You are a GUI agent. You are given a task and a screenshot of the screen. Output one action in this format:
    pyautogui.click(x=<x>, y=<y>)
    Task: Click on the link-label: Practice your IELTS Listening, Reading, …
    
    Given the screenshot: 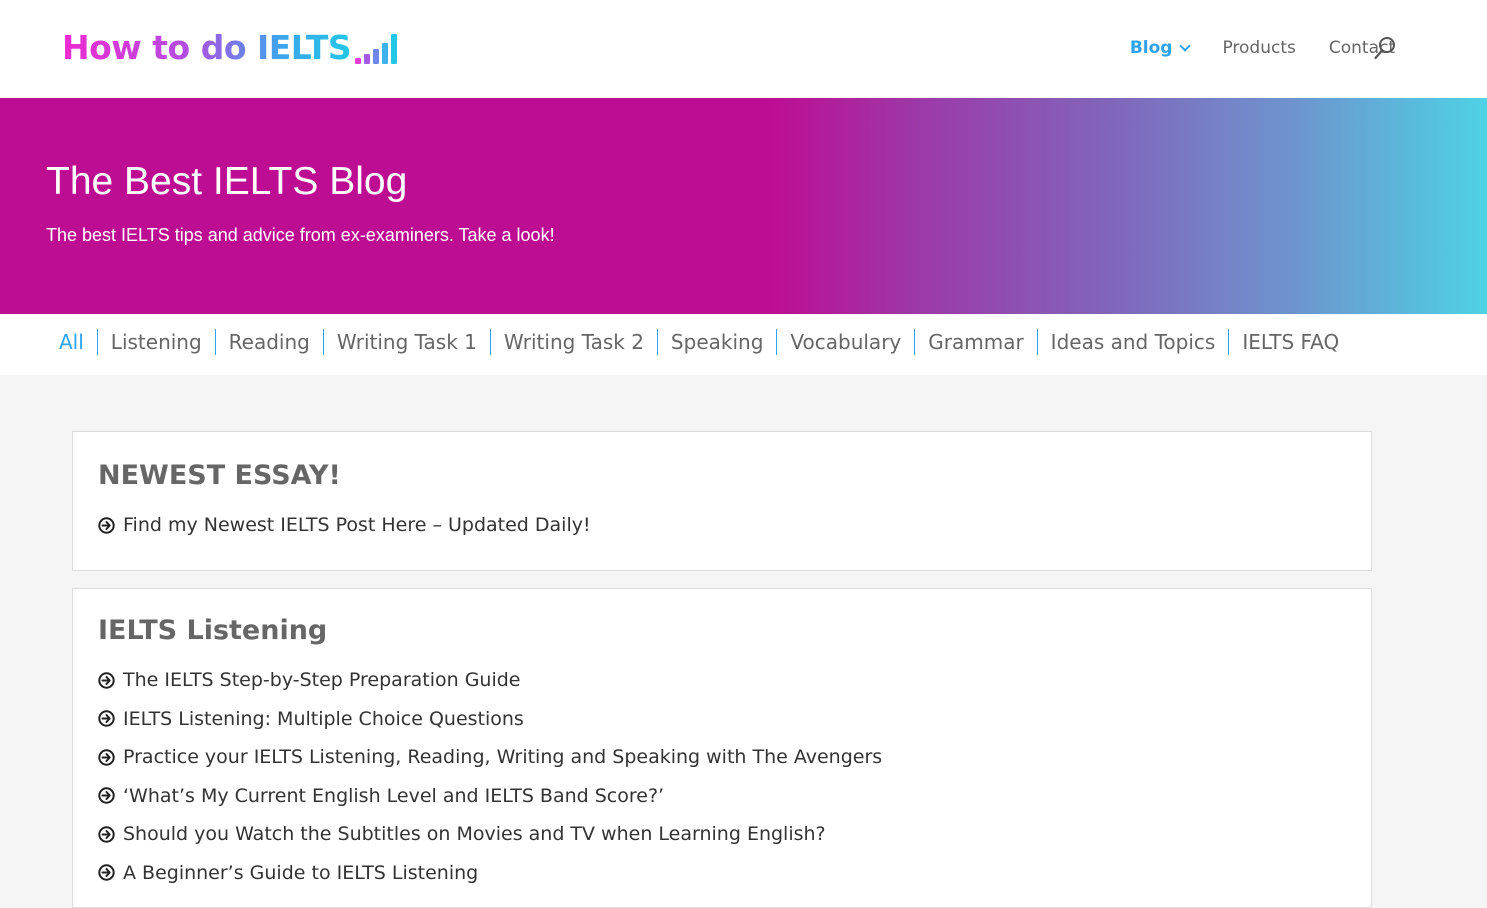 What is the action you would take?
    pyautogui.click(x=503, y=757)
    